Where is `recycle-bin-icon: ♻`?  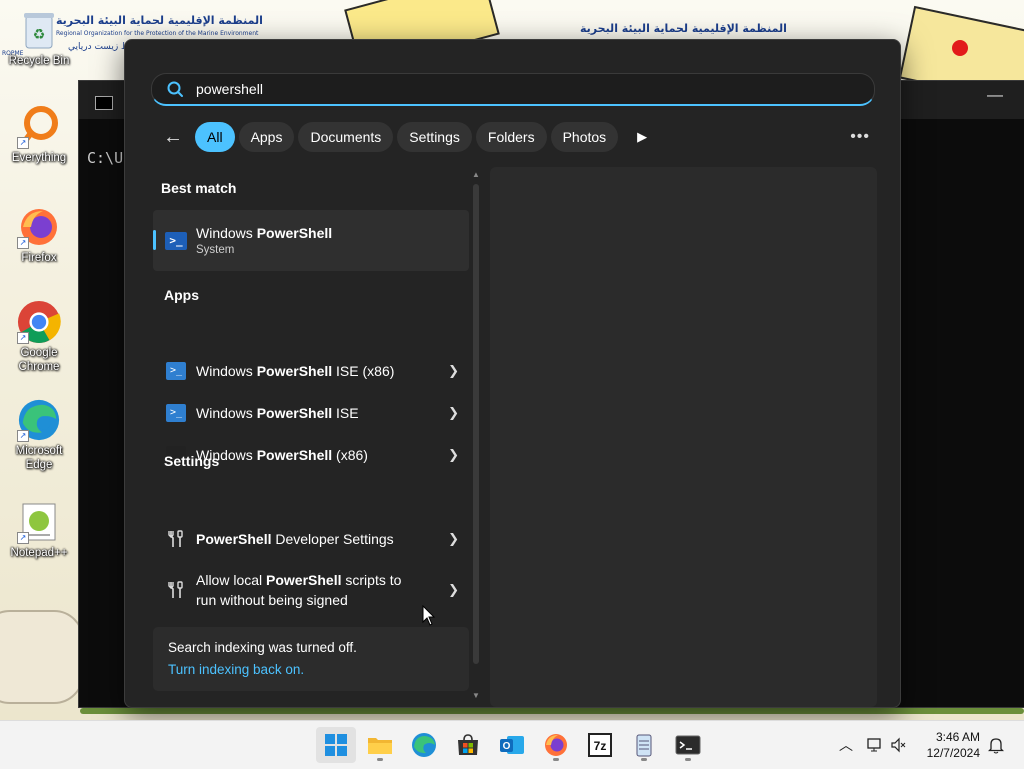
recycle-bin-icon: ♻ is located at coordinates (39, 30).